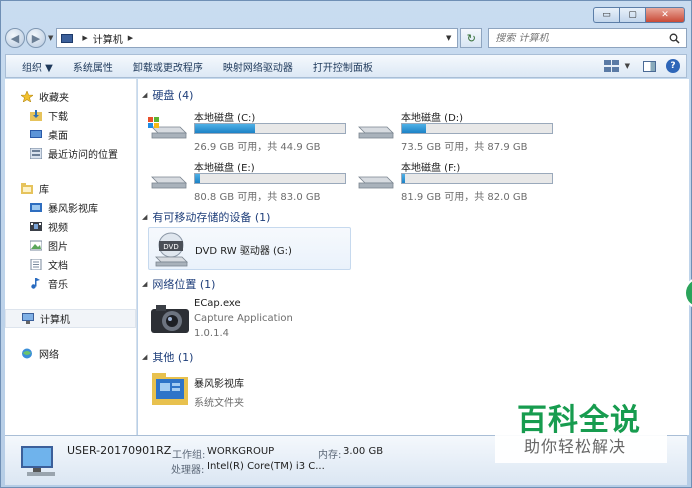 This screenshot has height=488, width=692. Describe the element at coordinates (243, 251) in the screenshot. I see `device-name: DVD RW 驱动器 (G:)` at that location.